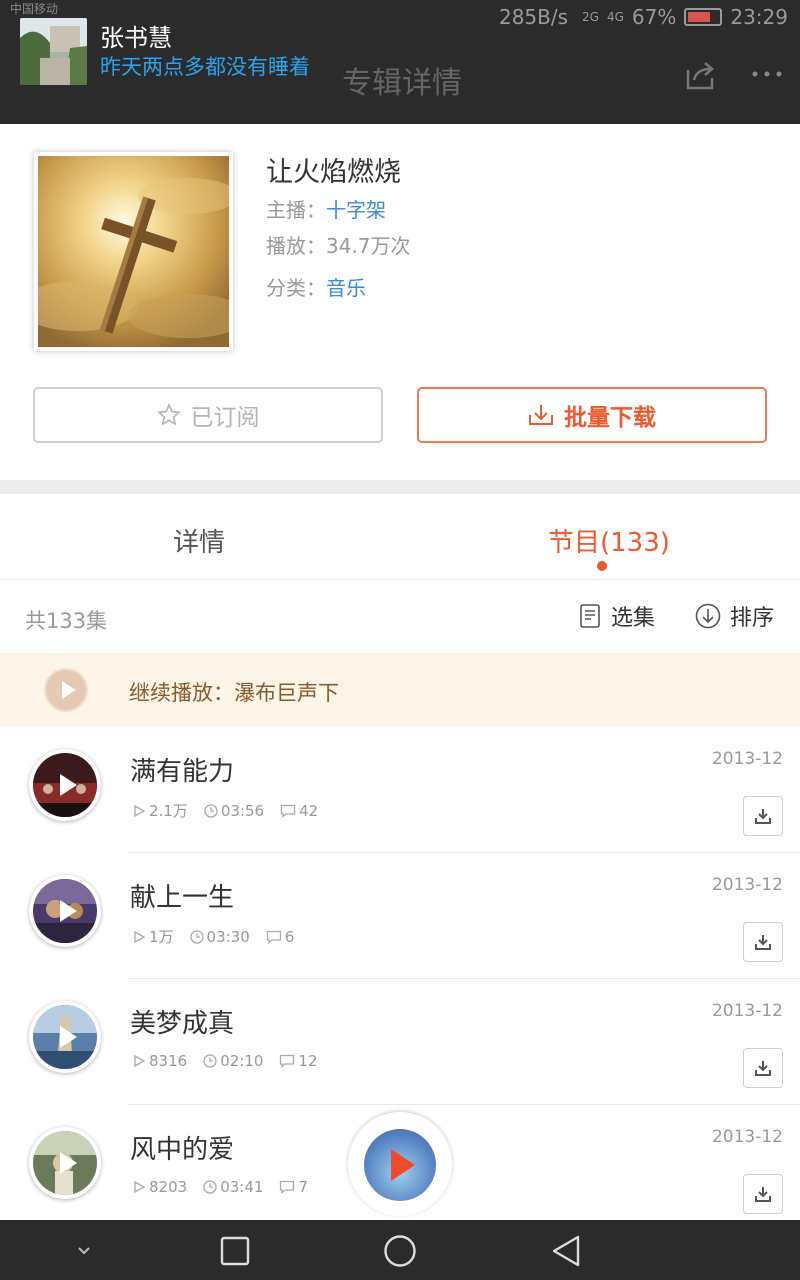  What do you see at coordinates (66, 621) in the screenshot?
I see `episode-count: 共133集` at bounding box center [66, 621].